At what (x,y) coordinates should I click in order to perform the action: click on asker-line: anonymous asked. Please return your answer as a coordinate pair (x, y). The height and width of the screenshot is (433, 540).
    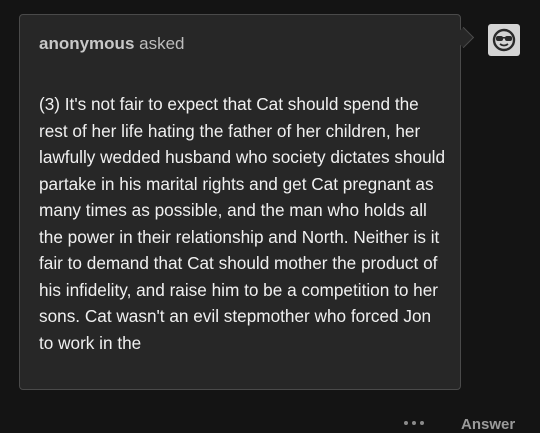
    Looking at the image, I should click on (112, 44).